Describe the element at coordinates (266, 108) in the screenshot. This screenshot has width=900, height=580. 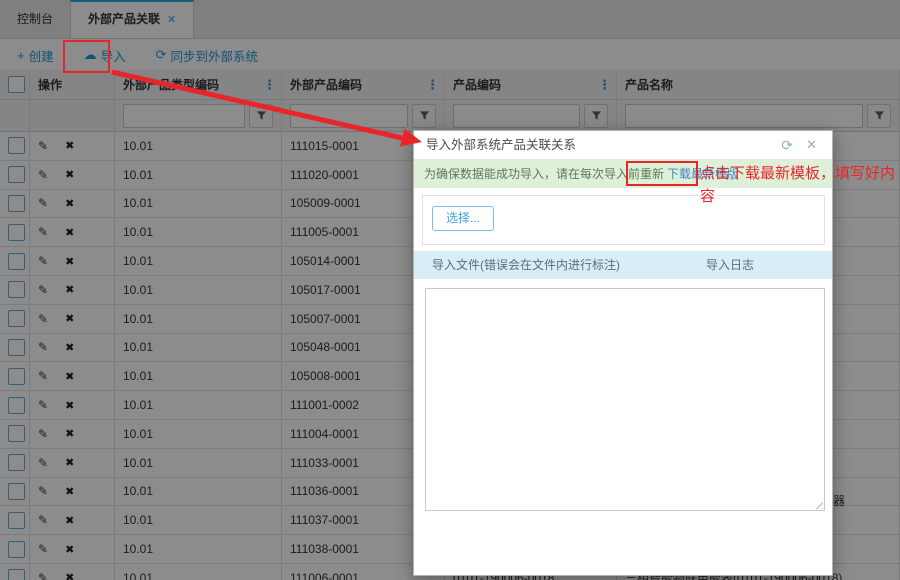
I see `annotation-arrow` at that location.